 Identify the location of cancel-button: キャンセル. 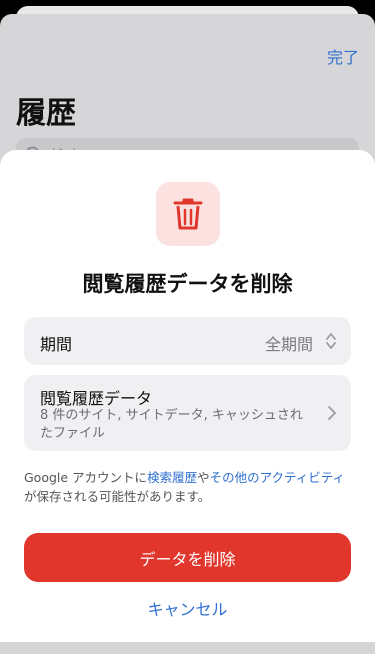
(187, 608).